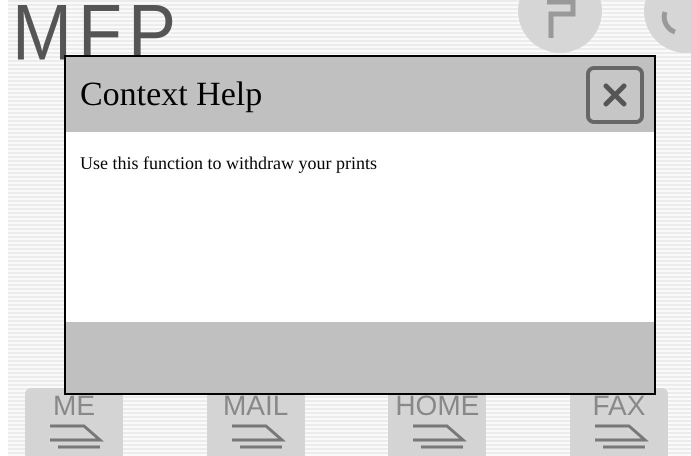 Image resolution: width=691 pixels, height=456 pixels. Describe the element at coordinates (74, 422) in the screenshot. I see `nav-button: ME` at that location.